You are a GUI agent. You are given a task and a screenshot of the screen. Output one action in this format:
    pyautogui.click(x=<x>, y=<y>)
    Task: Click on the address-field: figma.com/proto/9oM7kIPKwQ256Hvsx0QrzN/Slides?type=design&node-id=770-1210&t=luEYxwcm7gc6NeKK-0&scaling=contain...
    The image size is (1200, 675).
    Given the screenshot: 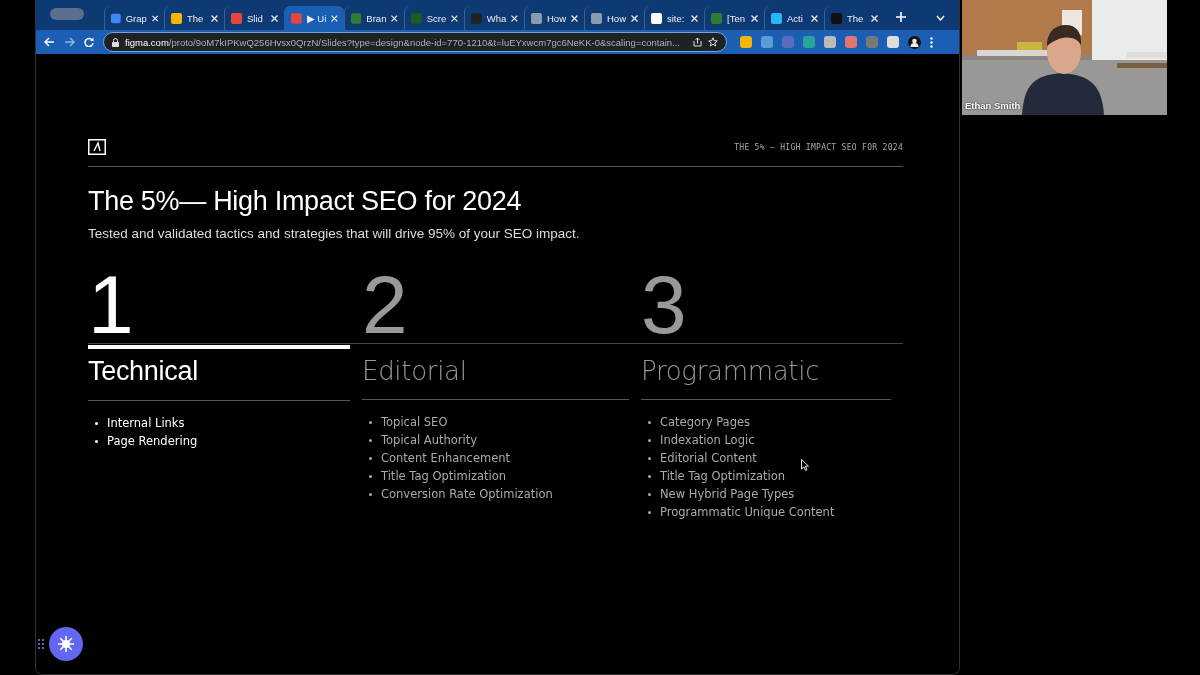 What is the action you would take?
    pyautogui.click(x=415, y=42)
    